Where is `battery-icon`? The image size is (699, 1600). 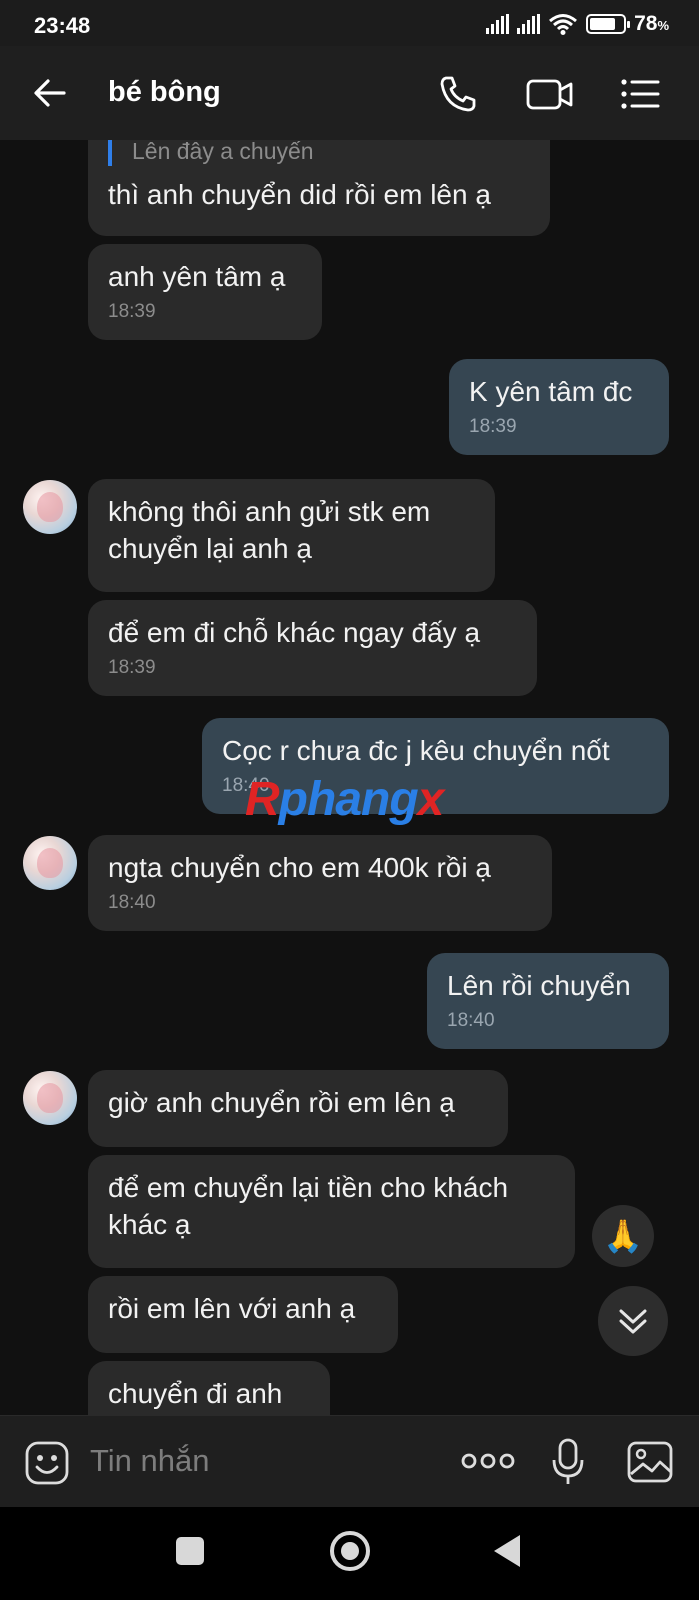 battery-icon is located at coordinates (608, 24).